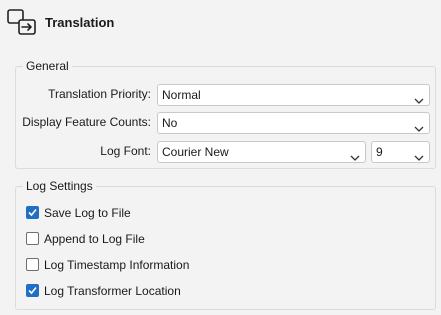 The image size is (441, 315). I want to click on log-font-size-value: 9, so click(379, 152).